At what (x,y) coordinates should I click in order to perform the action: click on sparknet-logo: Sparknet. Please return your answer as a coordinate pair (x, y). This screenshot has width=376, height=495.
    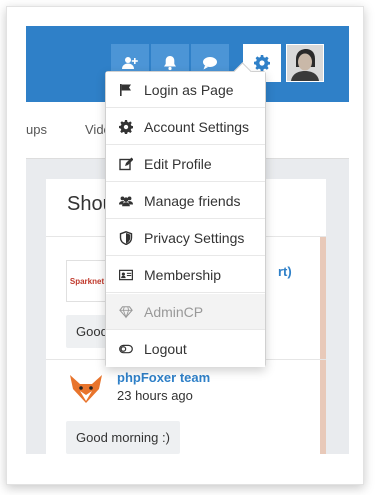
    Looking at the image, I should click on (87, 281).